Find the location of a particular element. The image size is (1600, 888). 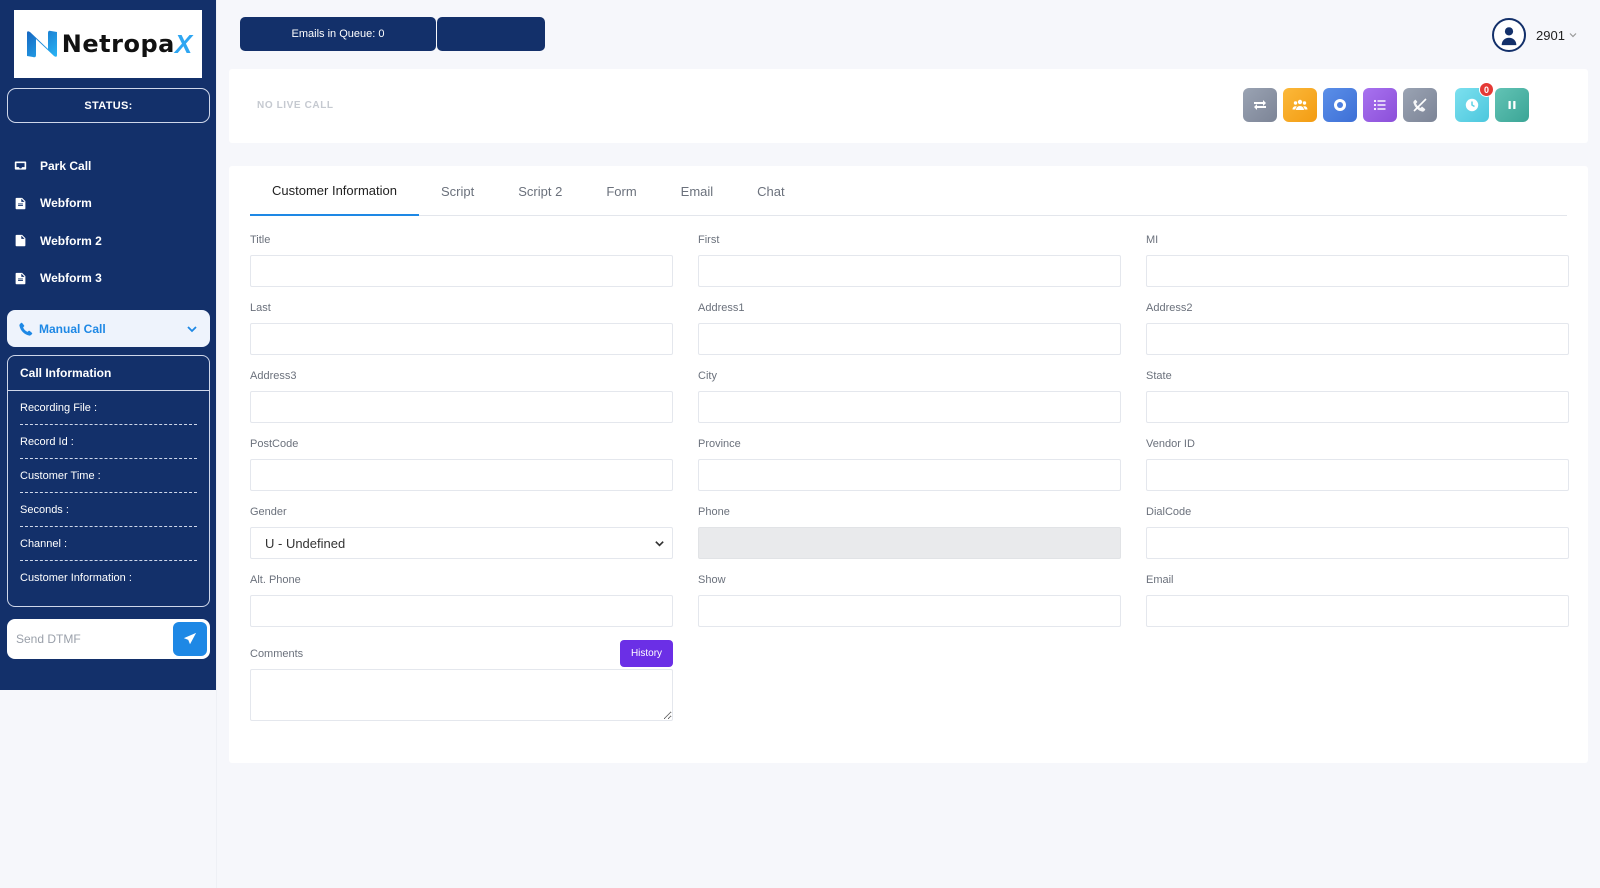

gender-select-wrap: U - Undefined is located at coordinates (461, 543).